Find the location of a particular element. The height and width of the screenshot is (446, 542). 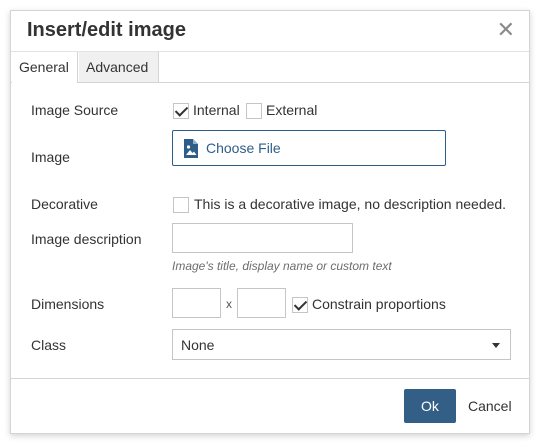

tab-bar: General Advanced is located at coordinates (270, 67).